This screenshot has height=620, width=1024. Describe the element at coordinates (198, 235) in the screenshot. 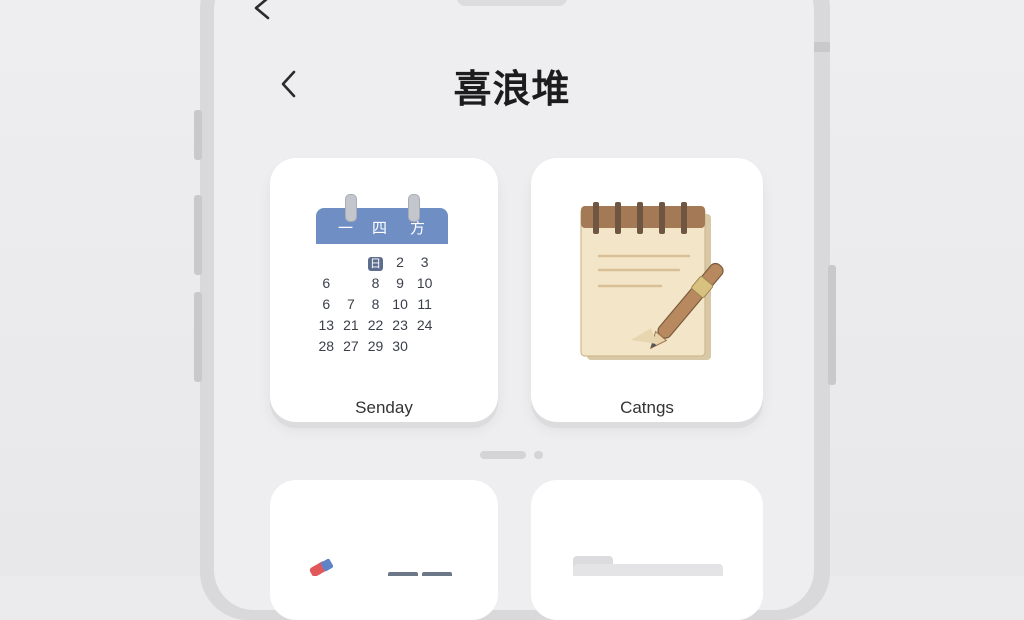

I see `volume-down-button` at that location.